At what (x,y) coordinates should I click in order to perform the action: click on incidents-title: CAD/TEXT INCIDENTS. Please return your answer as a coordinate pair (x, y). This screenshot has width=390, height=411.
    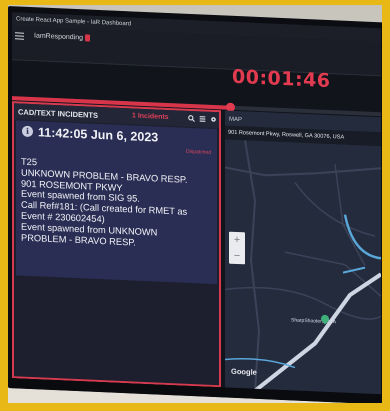
    Looking at the image, I should click on (58, 113).